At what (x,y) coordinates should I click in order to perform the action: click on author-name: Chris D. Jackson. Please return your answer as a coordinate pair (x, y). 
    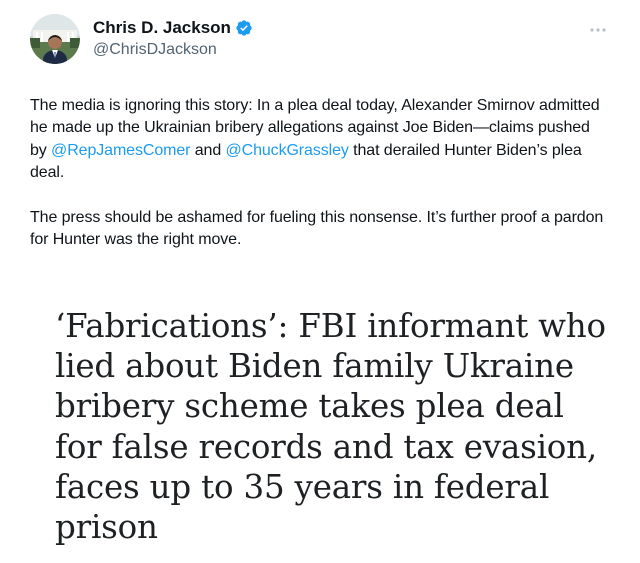
    Looking at the image, I should click on (162, 27).